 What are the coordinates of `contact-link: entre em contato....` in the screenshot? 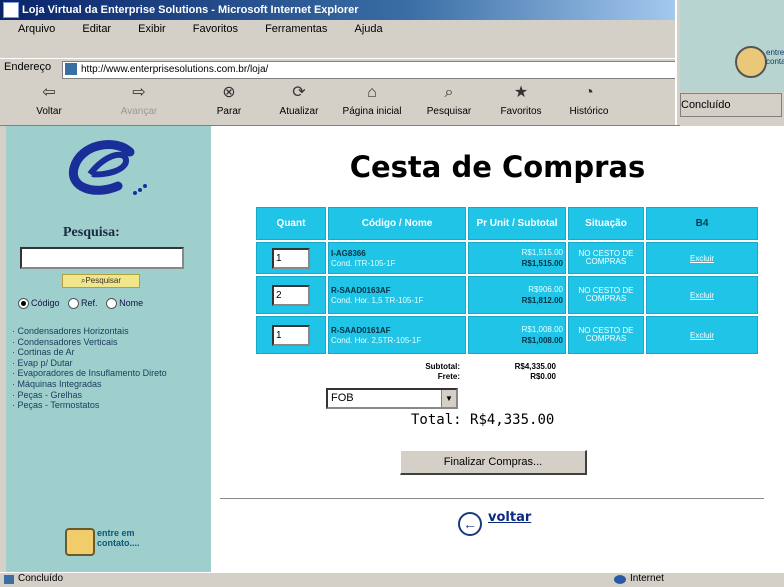 It's located at (127, 538).